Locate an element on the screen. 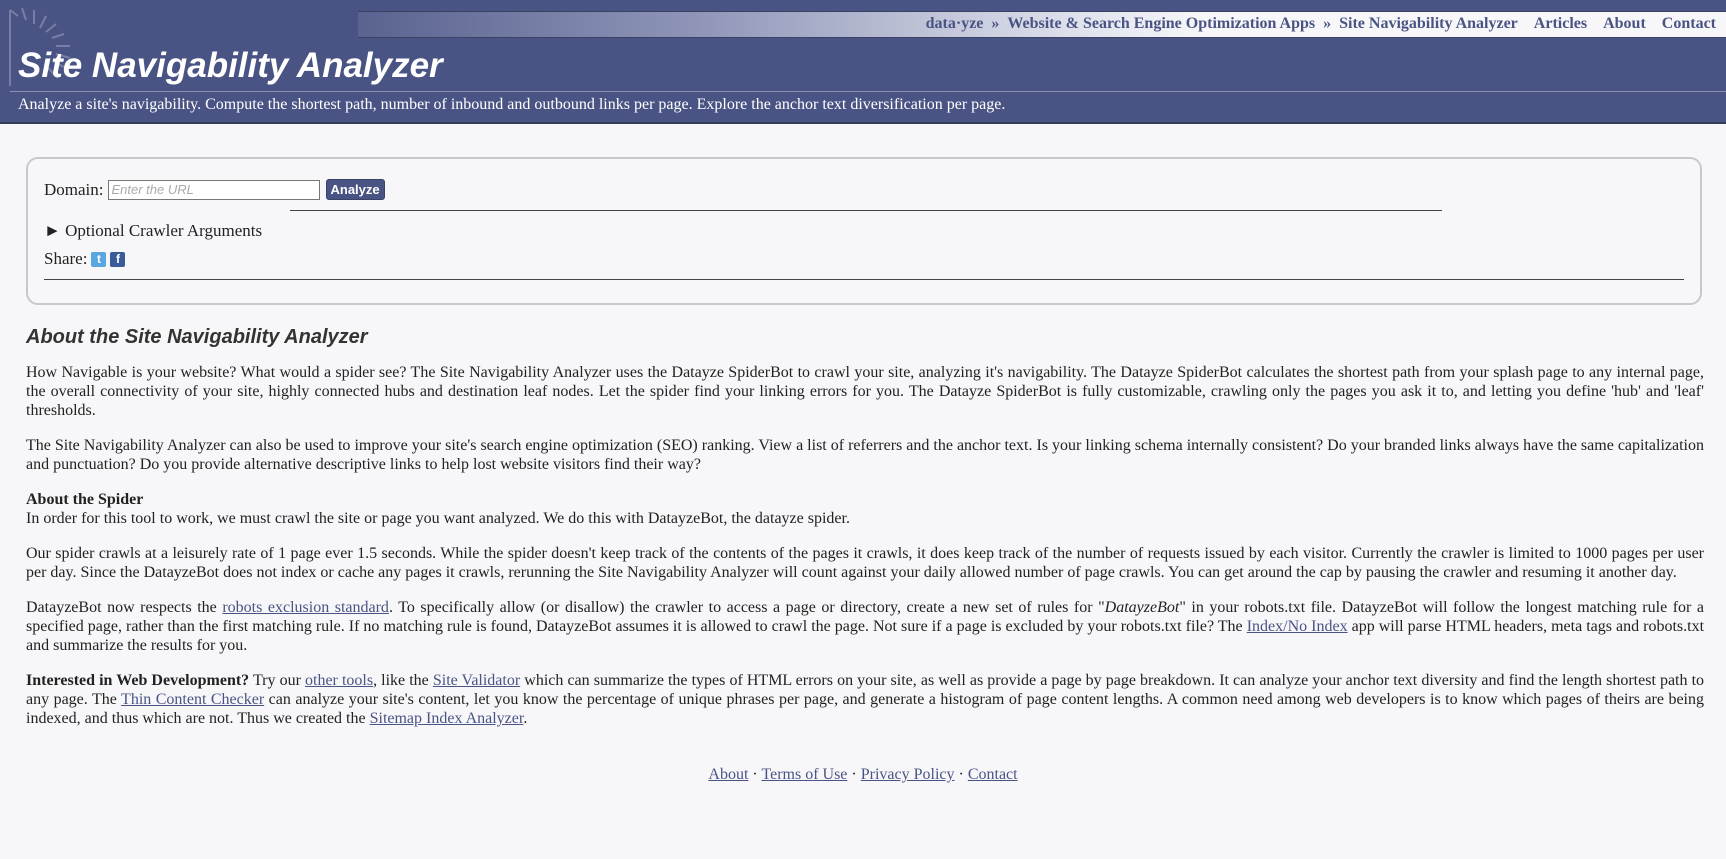 The image size is (1726, 859). analyze-button: Analyze is located at coordinates (355, 189).